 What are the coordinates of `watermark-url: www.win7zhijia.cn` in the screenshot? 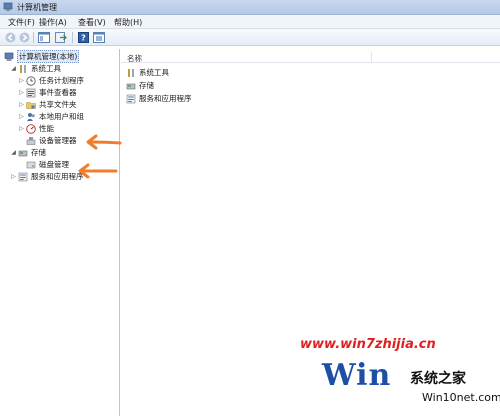 It's located at (368, 344).